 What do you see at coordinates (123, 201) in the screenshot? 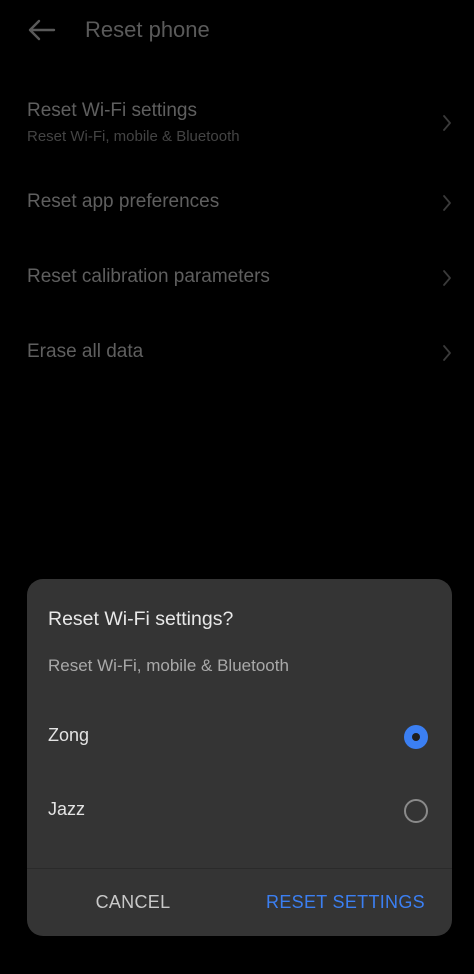
I see `setting-title: Reset app preferences` at bounding box center [123, 201].